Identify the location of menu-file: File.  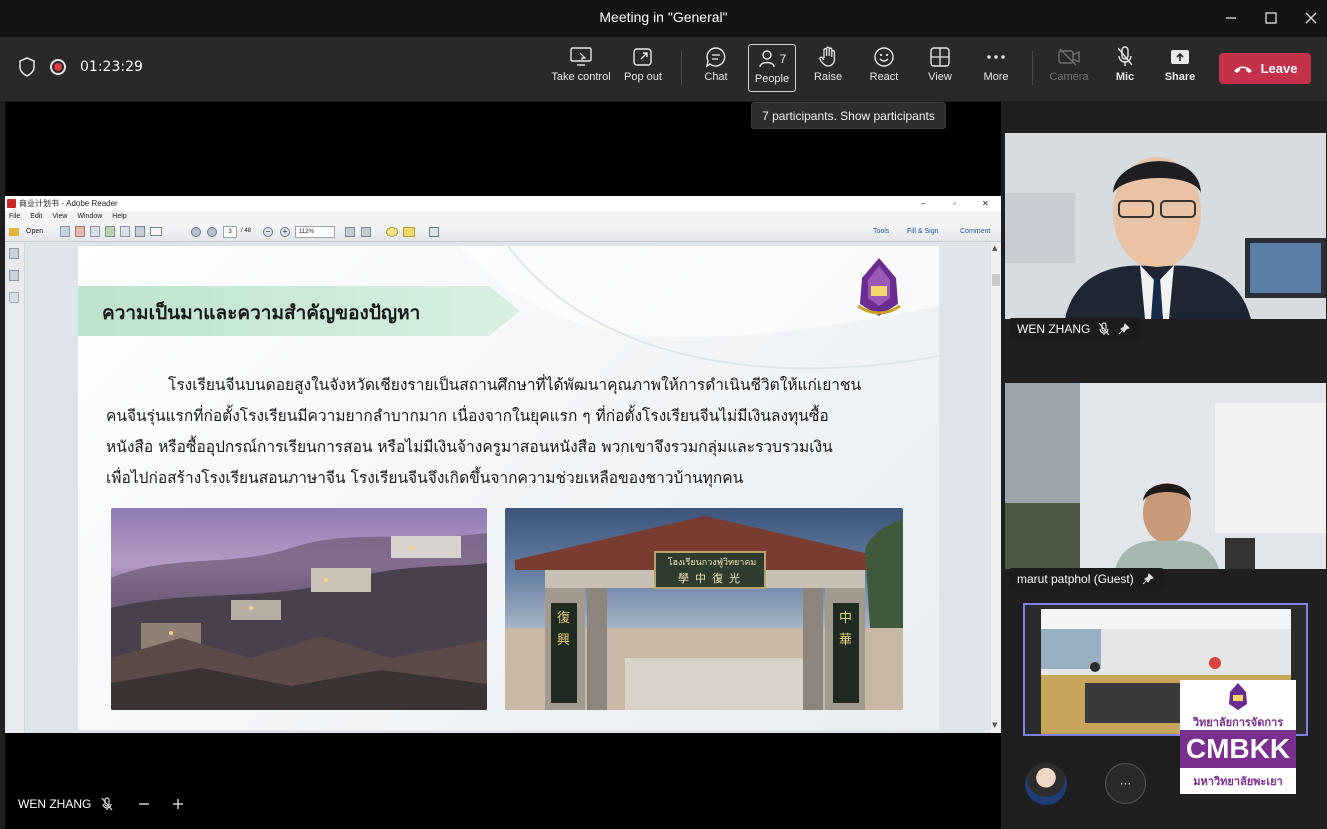
(14, 217).